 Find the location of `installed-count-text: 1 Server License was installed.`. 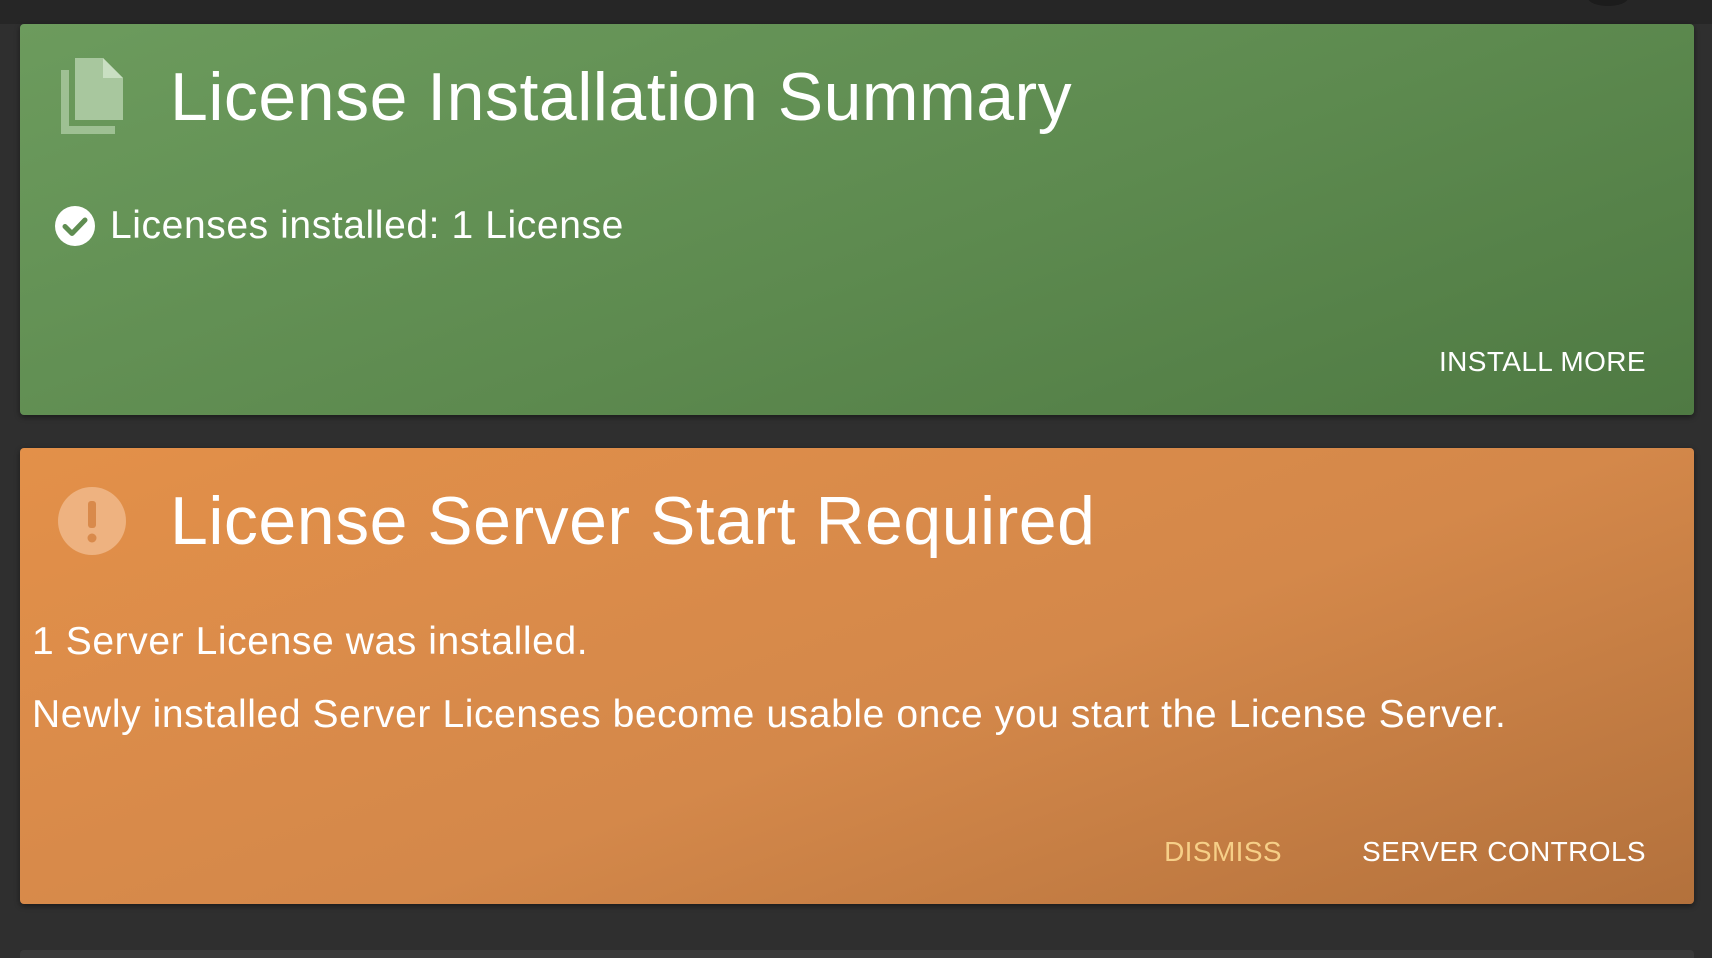

installed-count-text: 1 Server License was installed. is located at coordinates (310, 641).